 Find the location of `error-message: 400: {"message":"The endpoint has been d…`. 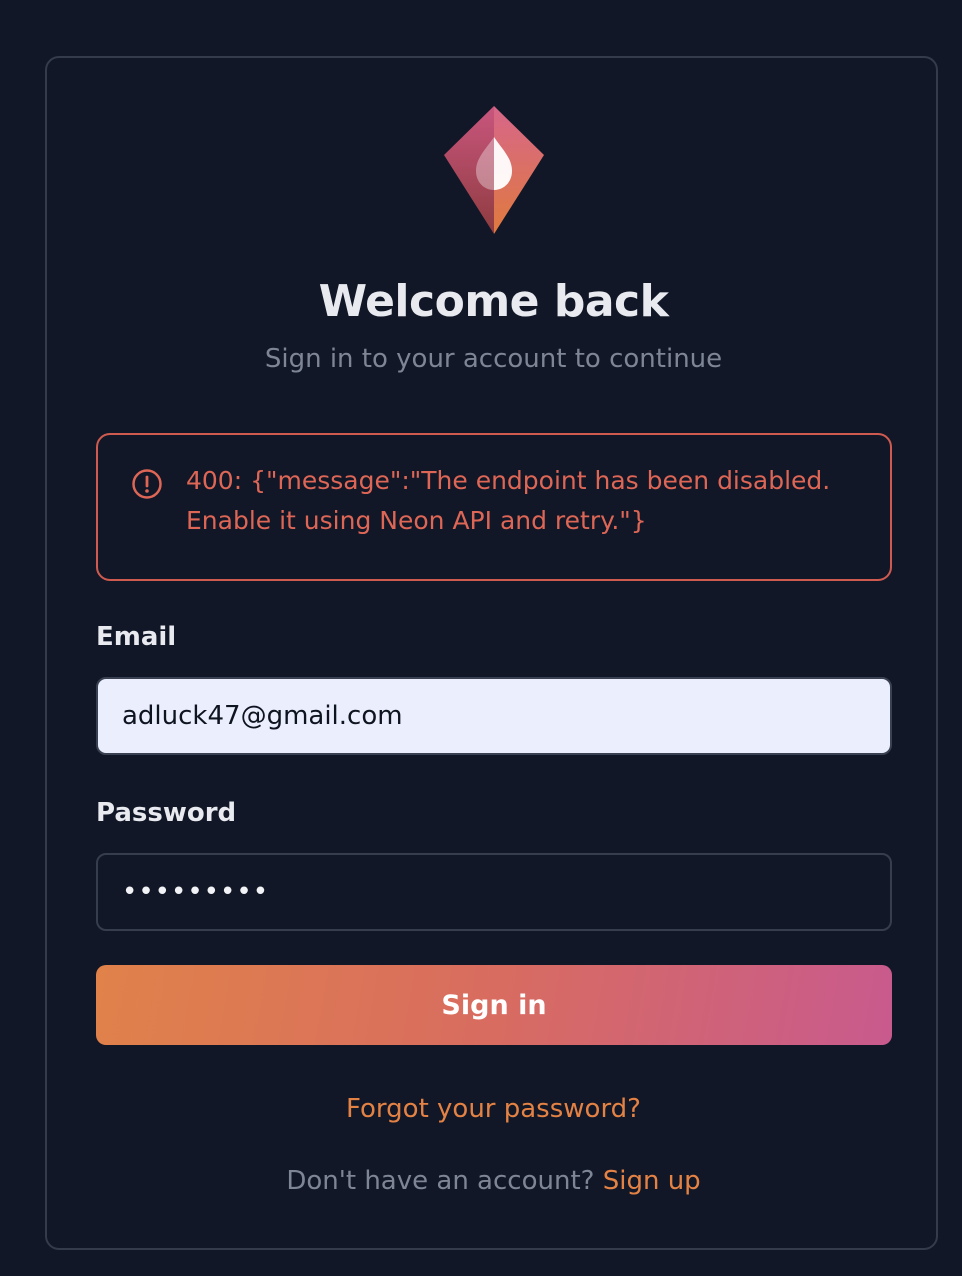

error-message: 400: {"message":"The endpoint has been d… is located at coordinates (508, 500).